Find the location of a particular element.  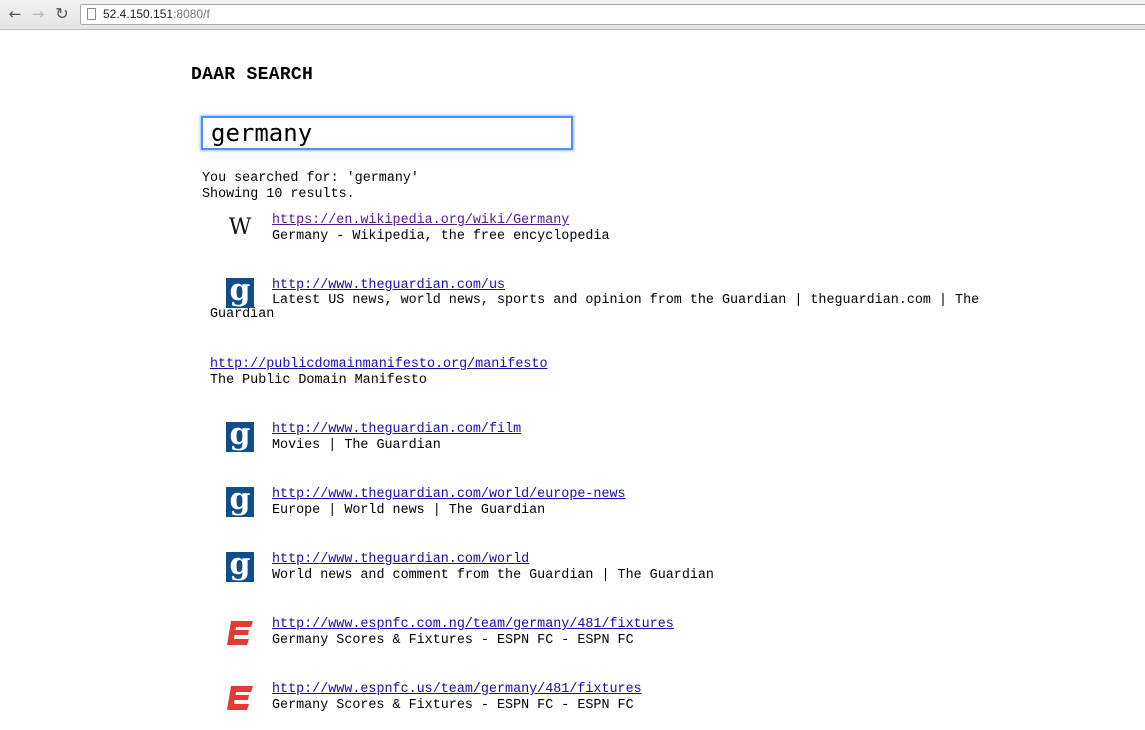

back-arrow-icon: ← is located at coordinates (15, 14).